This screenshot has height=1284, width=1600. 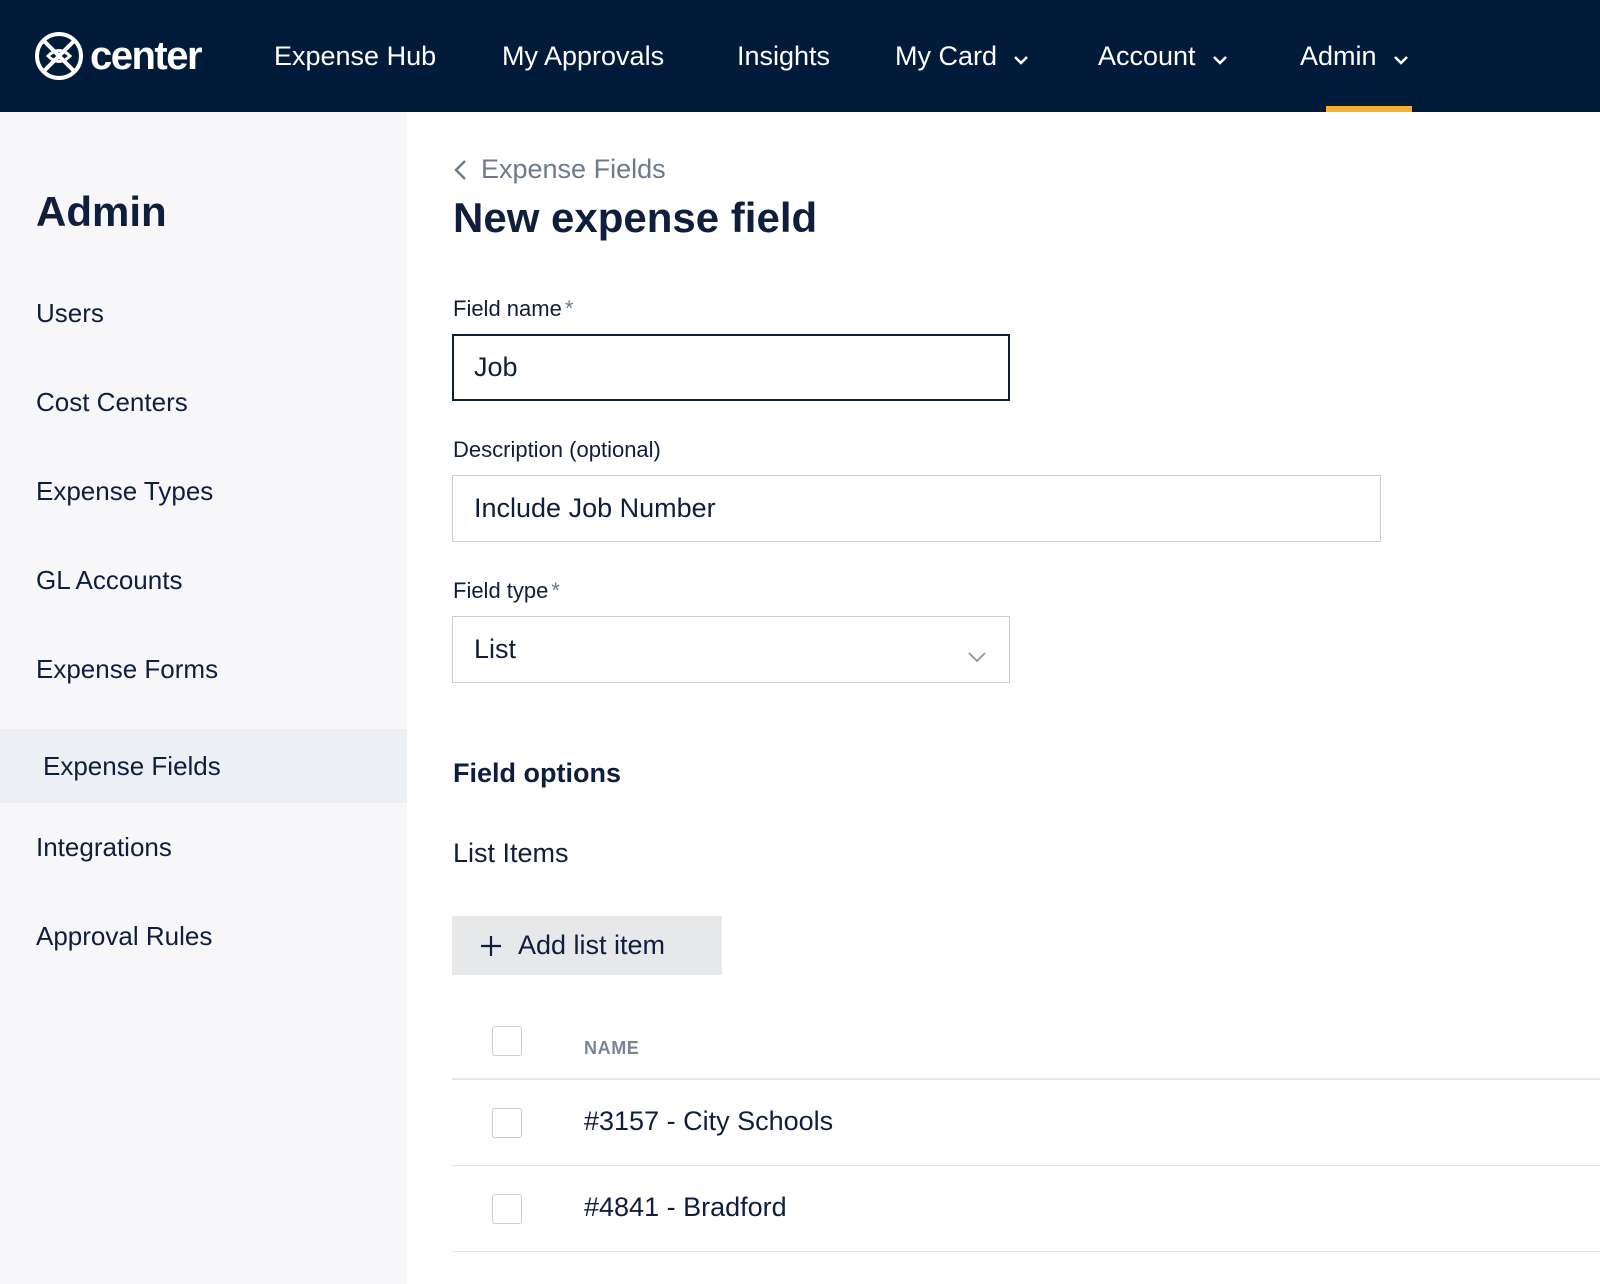 What do you see at coordinates (132, 765) in the screenshot?
I see `sidebar-item-label: Expense Fields` at bounding box center [132, 765].